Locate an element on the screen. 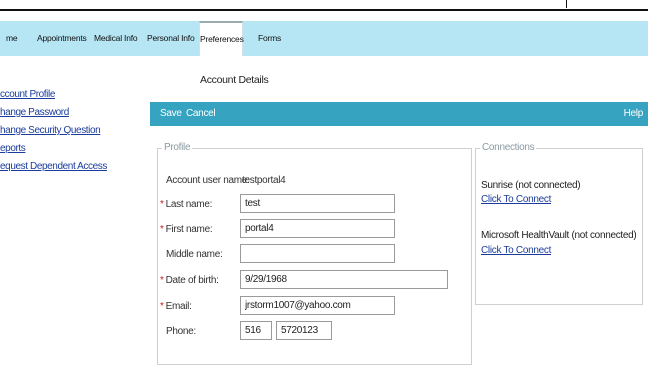 The width and height of the screenshot is (648, 365). last-name-label: * Last name: is located at coordinates (186, 204).